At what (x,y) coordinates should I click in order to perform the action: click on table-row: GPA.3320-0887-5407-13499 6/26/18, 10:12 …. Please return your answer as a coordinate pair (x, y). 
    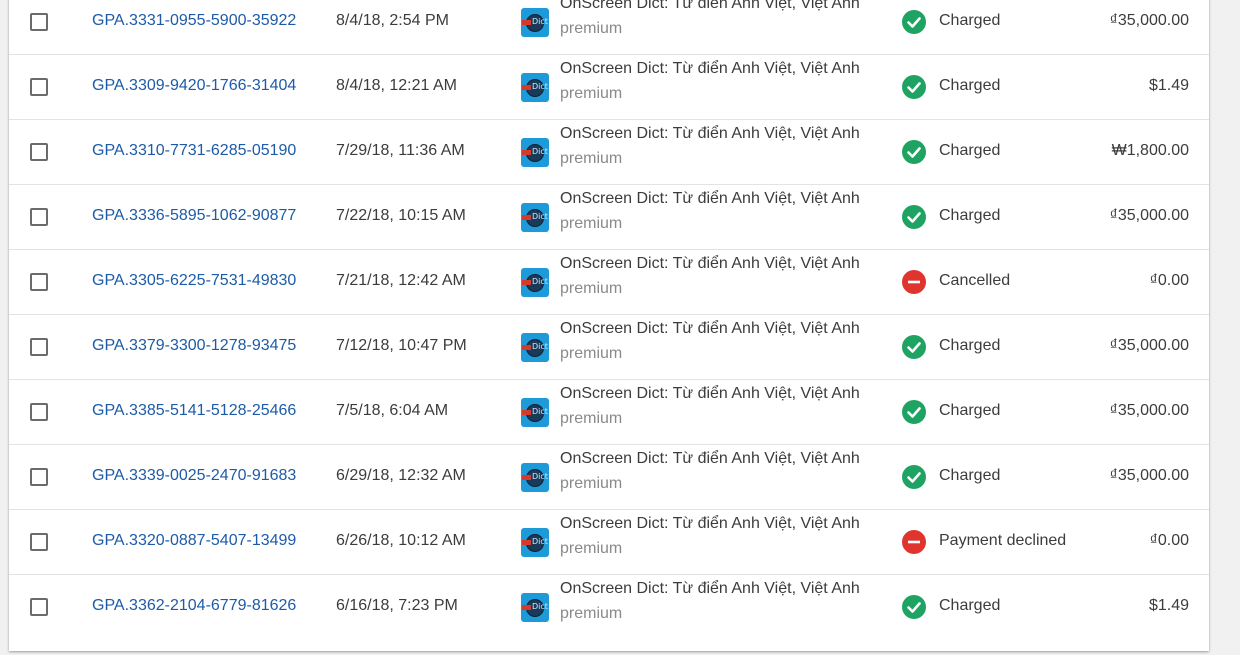
    Looking at the image, I should click on (609, 542).